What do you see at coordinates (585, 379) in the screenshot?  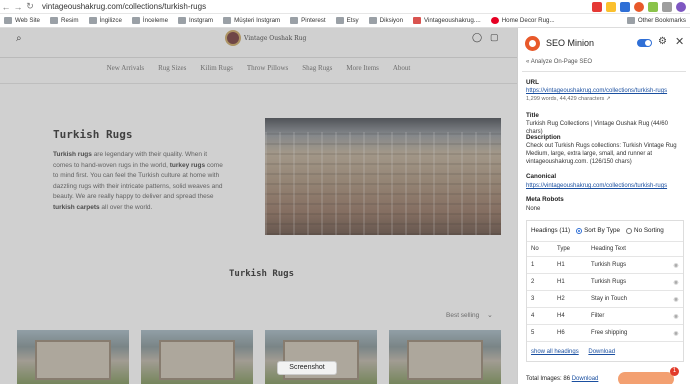 I see `download-images-link: Download` at bounding box center [585, 379].